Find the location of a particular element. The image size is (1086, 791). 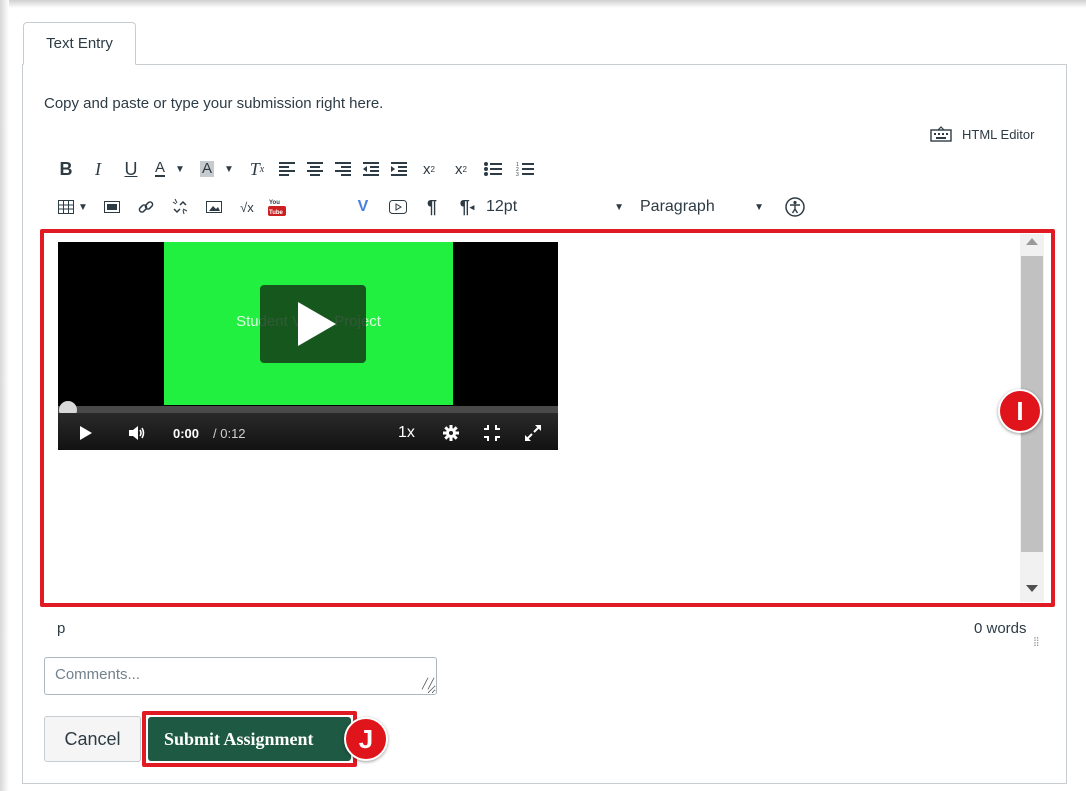

fullscreen-icon is located at coordinates (533, 433).